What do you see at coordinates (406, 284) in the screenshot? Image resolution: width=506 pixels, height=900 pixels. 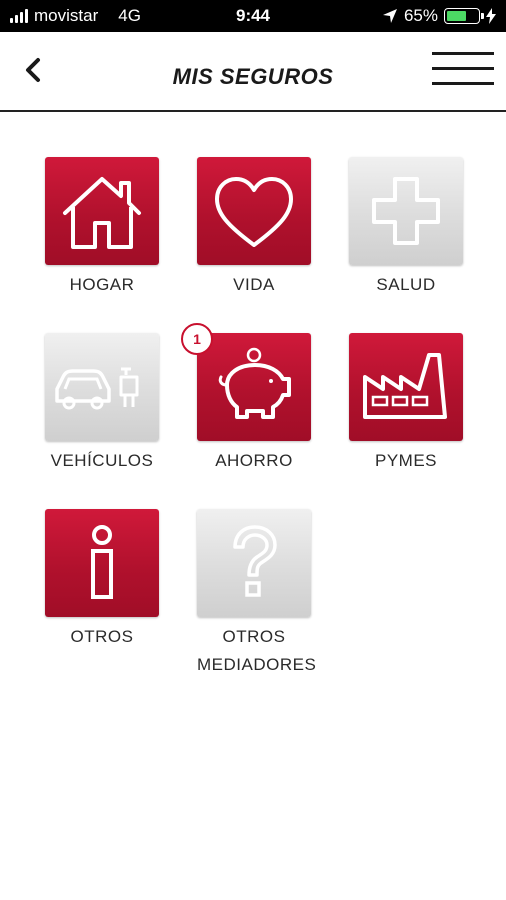 I see `tile-label: SALUD` at bounding box center [406, 284].